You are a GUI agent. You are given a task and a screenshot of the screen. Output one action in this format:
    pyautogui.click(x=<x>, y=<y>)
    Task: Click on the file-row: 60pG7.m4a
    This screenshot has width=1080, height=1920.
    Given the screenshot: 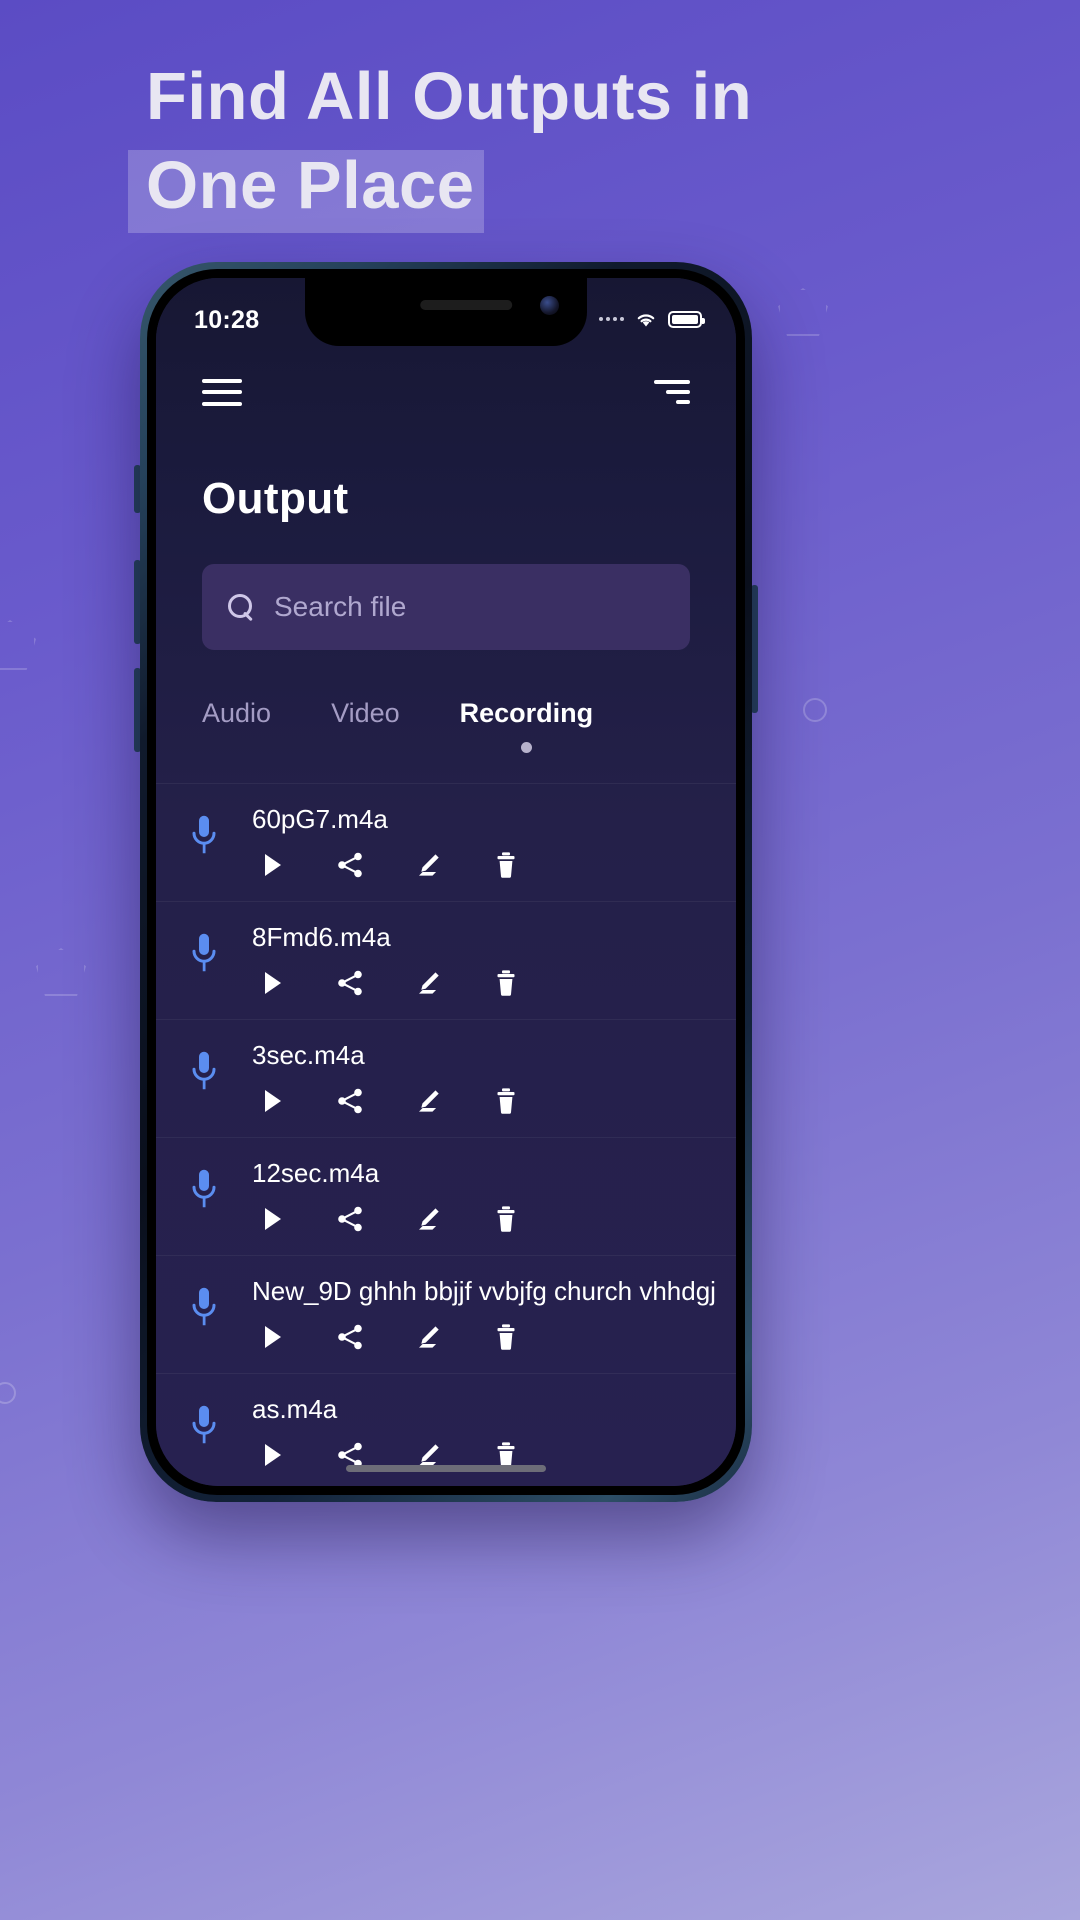 What is the action you would take?
    pyautogui.click(x=446, y=842)
    